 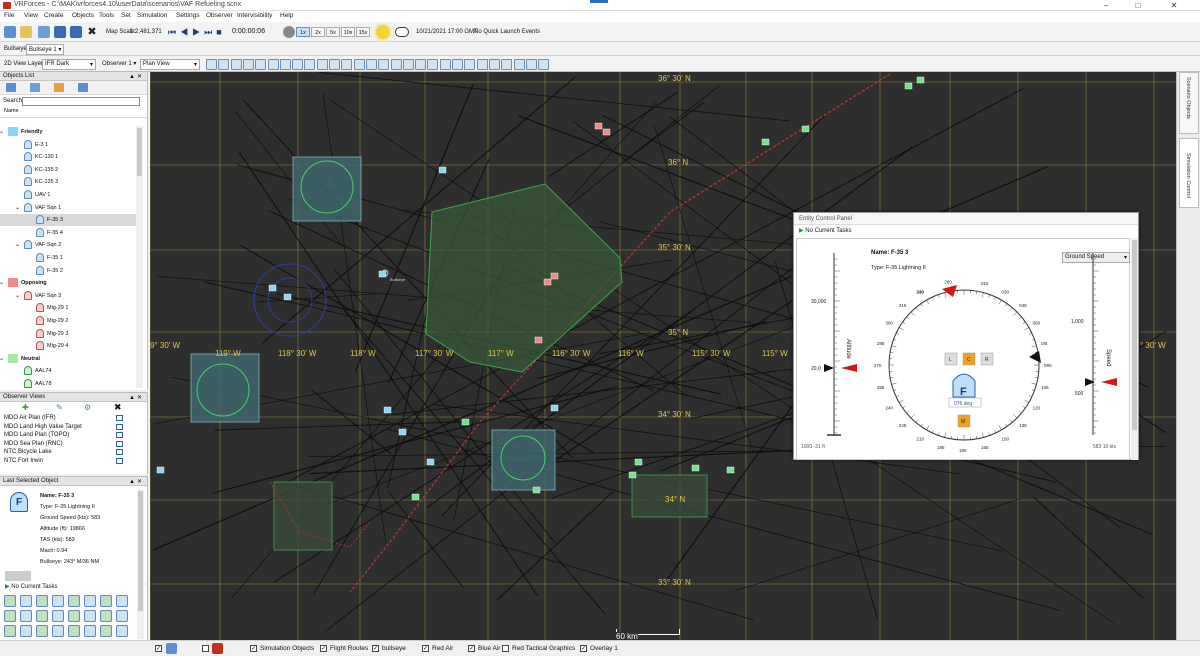 What do you see at coordinates (389, 648) in the screenshot?
I see `layer-toggle: ✓ bullseye` at bounding box center [389, 648].